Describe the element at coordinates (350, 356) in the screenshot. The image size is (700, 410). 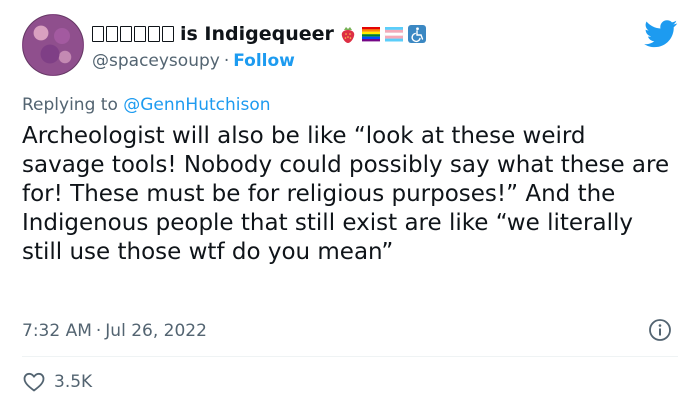
I see `divider` at that location.